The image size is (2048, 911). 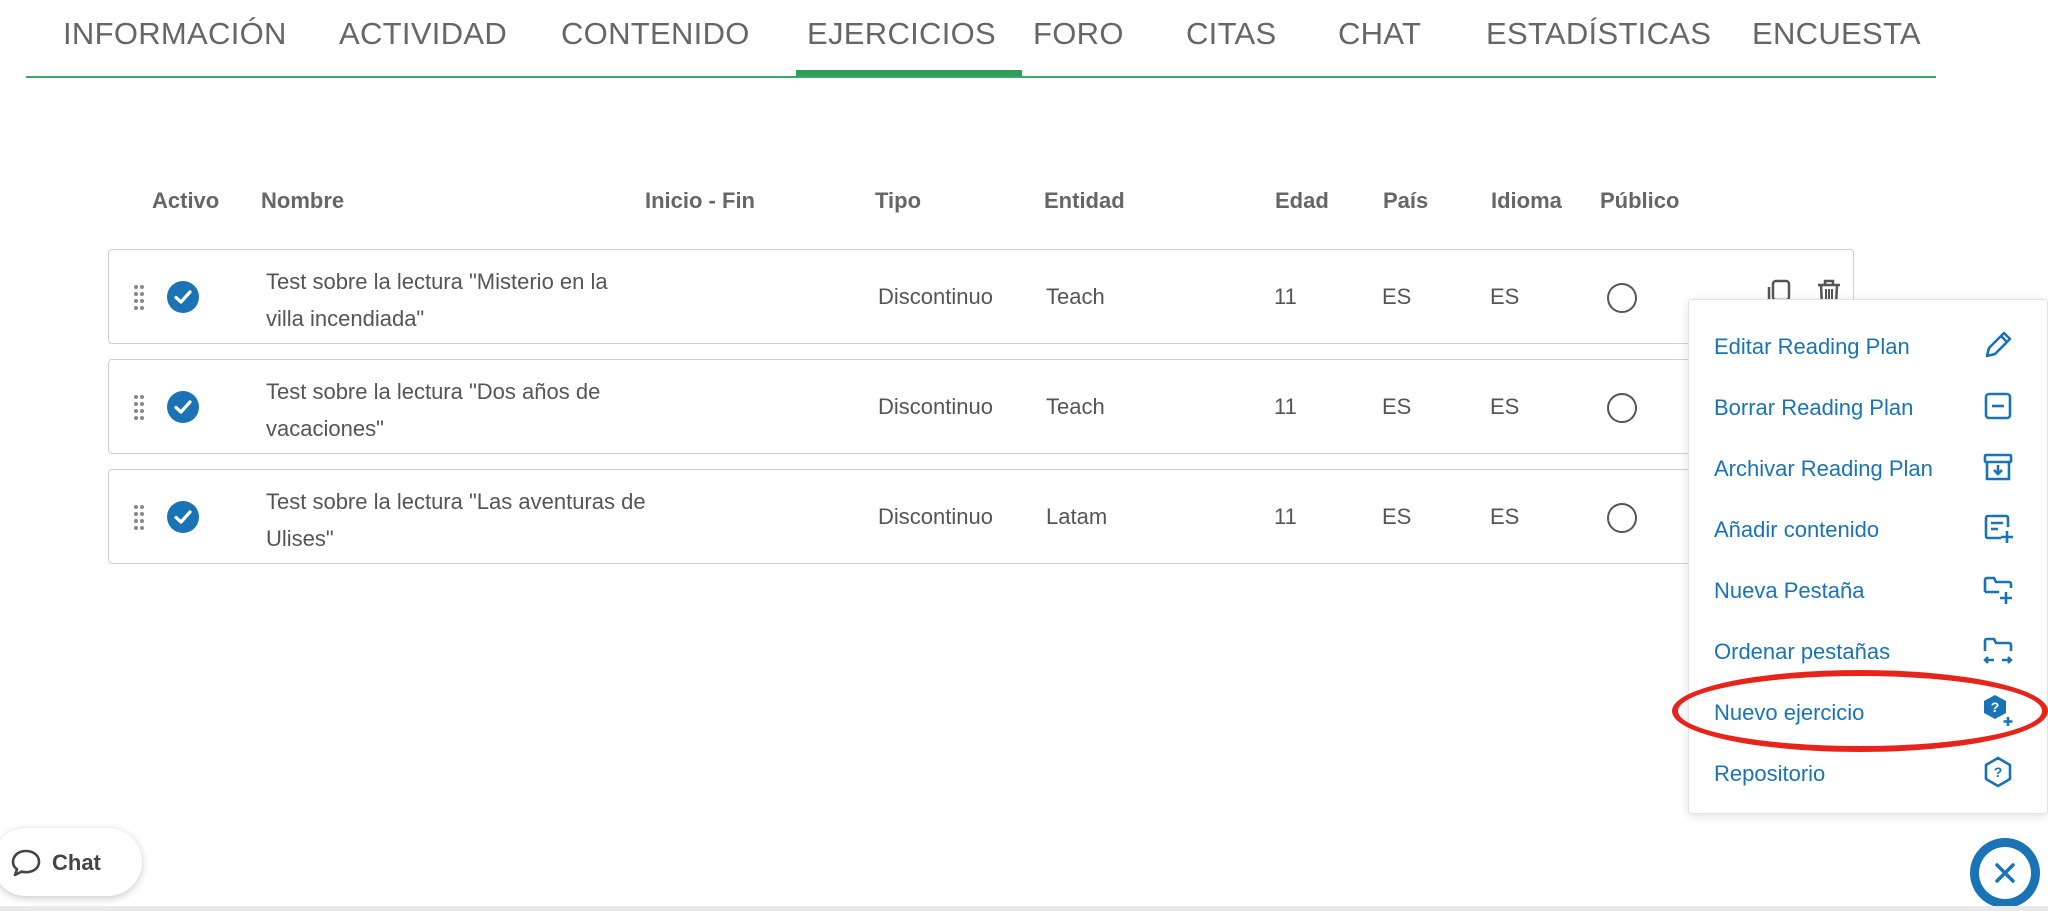 What do you see at coordinates (1302, 200) in the screenshot?
I see `header-edad: Edad` at bounding box center [1302, 200].